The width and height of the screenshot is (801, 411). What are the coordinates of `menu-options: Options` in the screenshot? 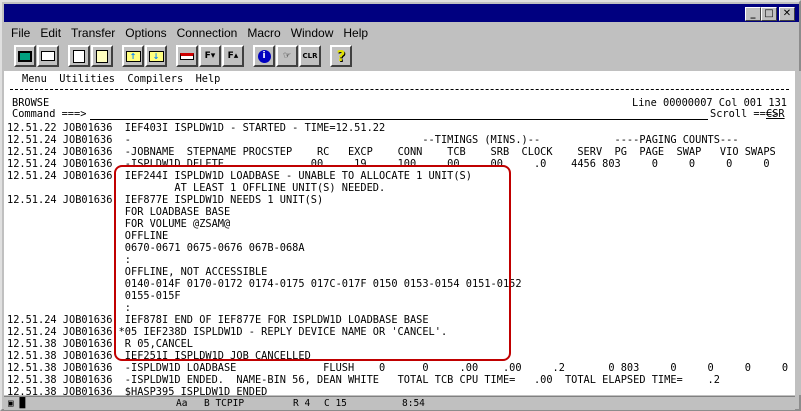 It's located at (145, 33).